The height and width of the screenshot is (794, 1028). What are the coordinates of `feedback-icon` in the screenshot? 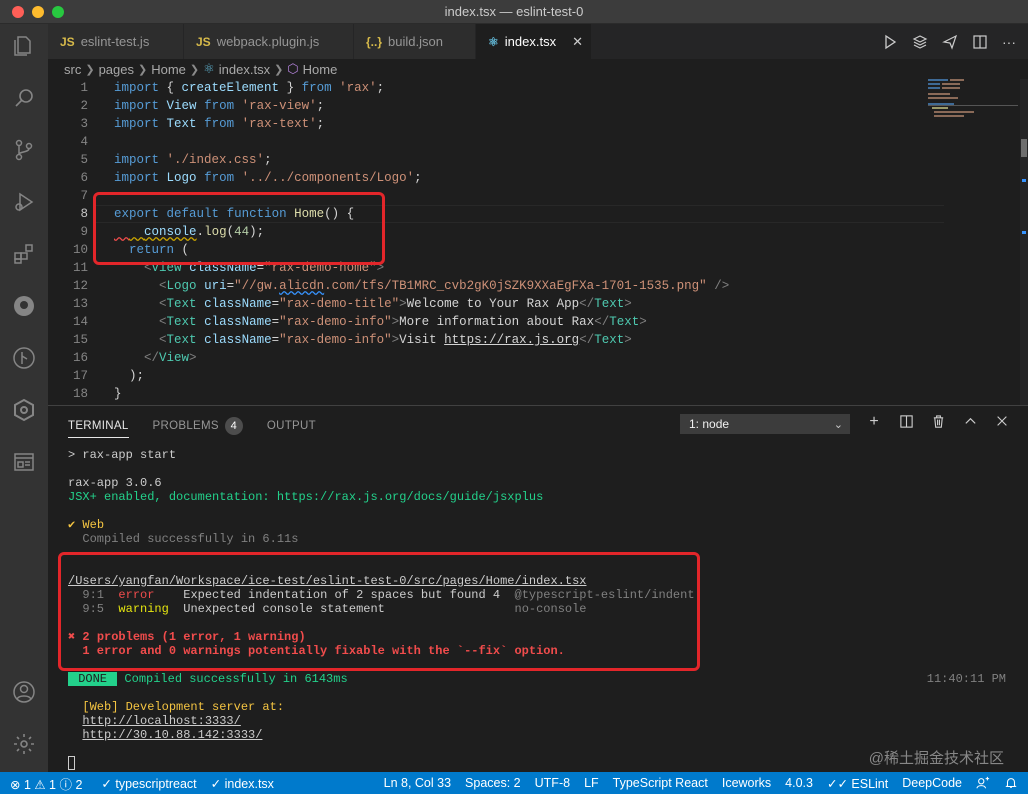 It's located at (983, 783).